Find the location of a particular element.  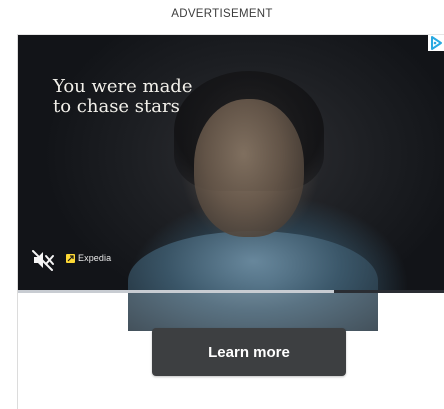

speaker-muted-icon is located at coordinates (43, 260).